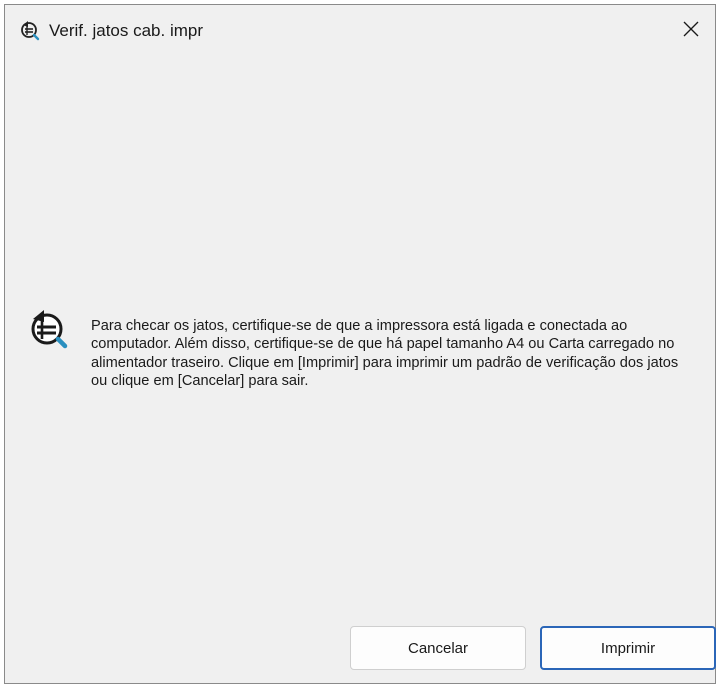 The height and width of the screenshot is (692, 724). What do you see at coordinates (360, 29) in the screenshot?
I see `title-bar: Verif. jatos cab. impr` at bounding box center [360, 29].